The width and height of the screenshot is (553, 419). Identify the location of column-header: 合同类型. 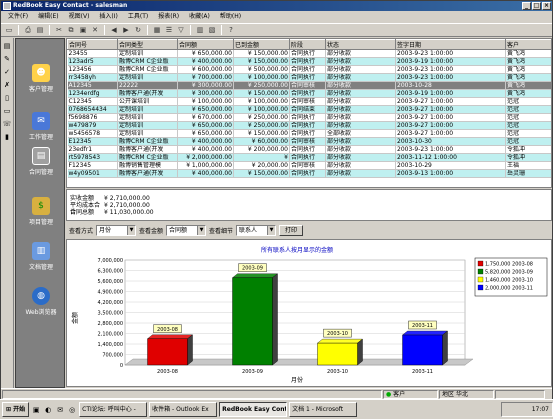
(147, 44).